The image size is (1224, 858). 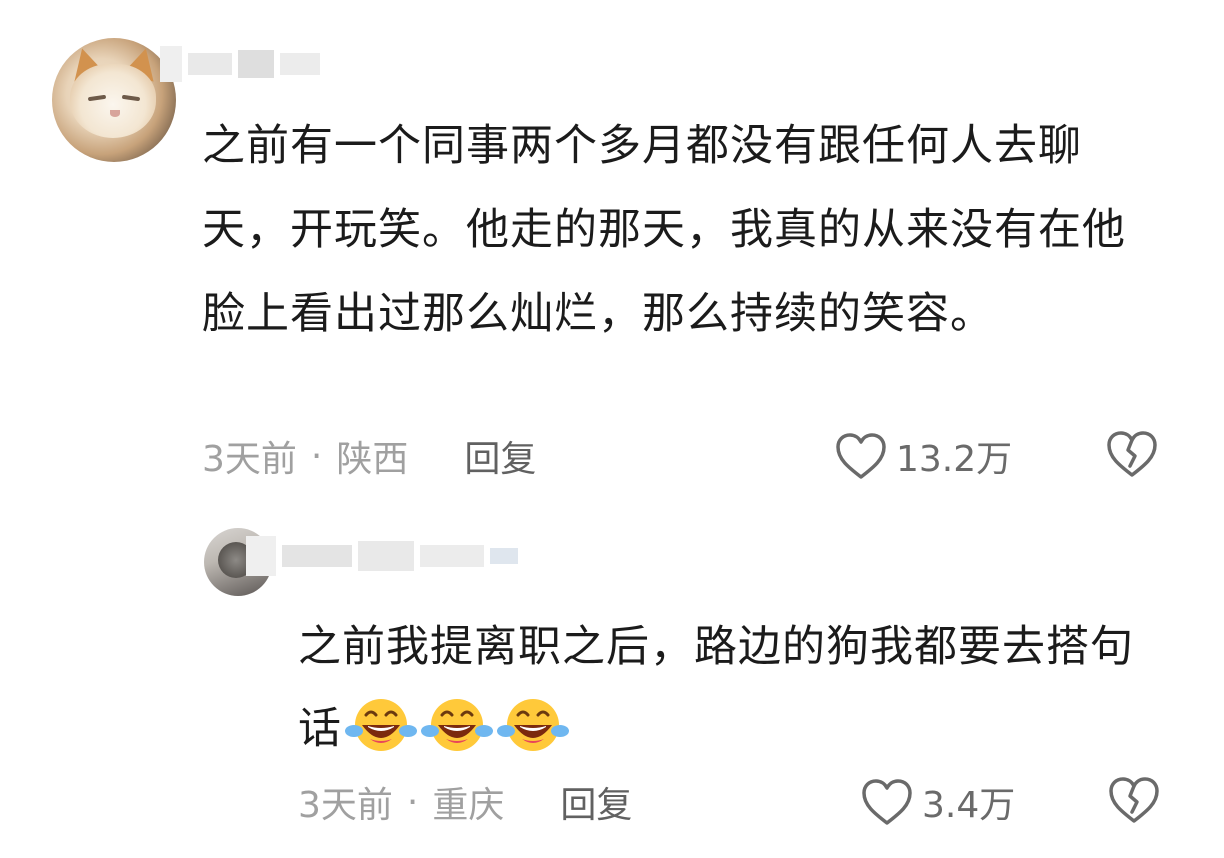 I want to click on reply-time: 3天前, so click(x=345, y=805).